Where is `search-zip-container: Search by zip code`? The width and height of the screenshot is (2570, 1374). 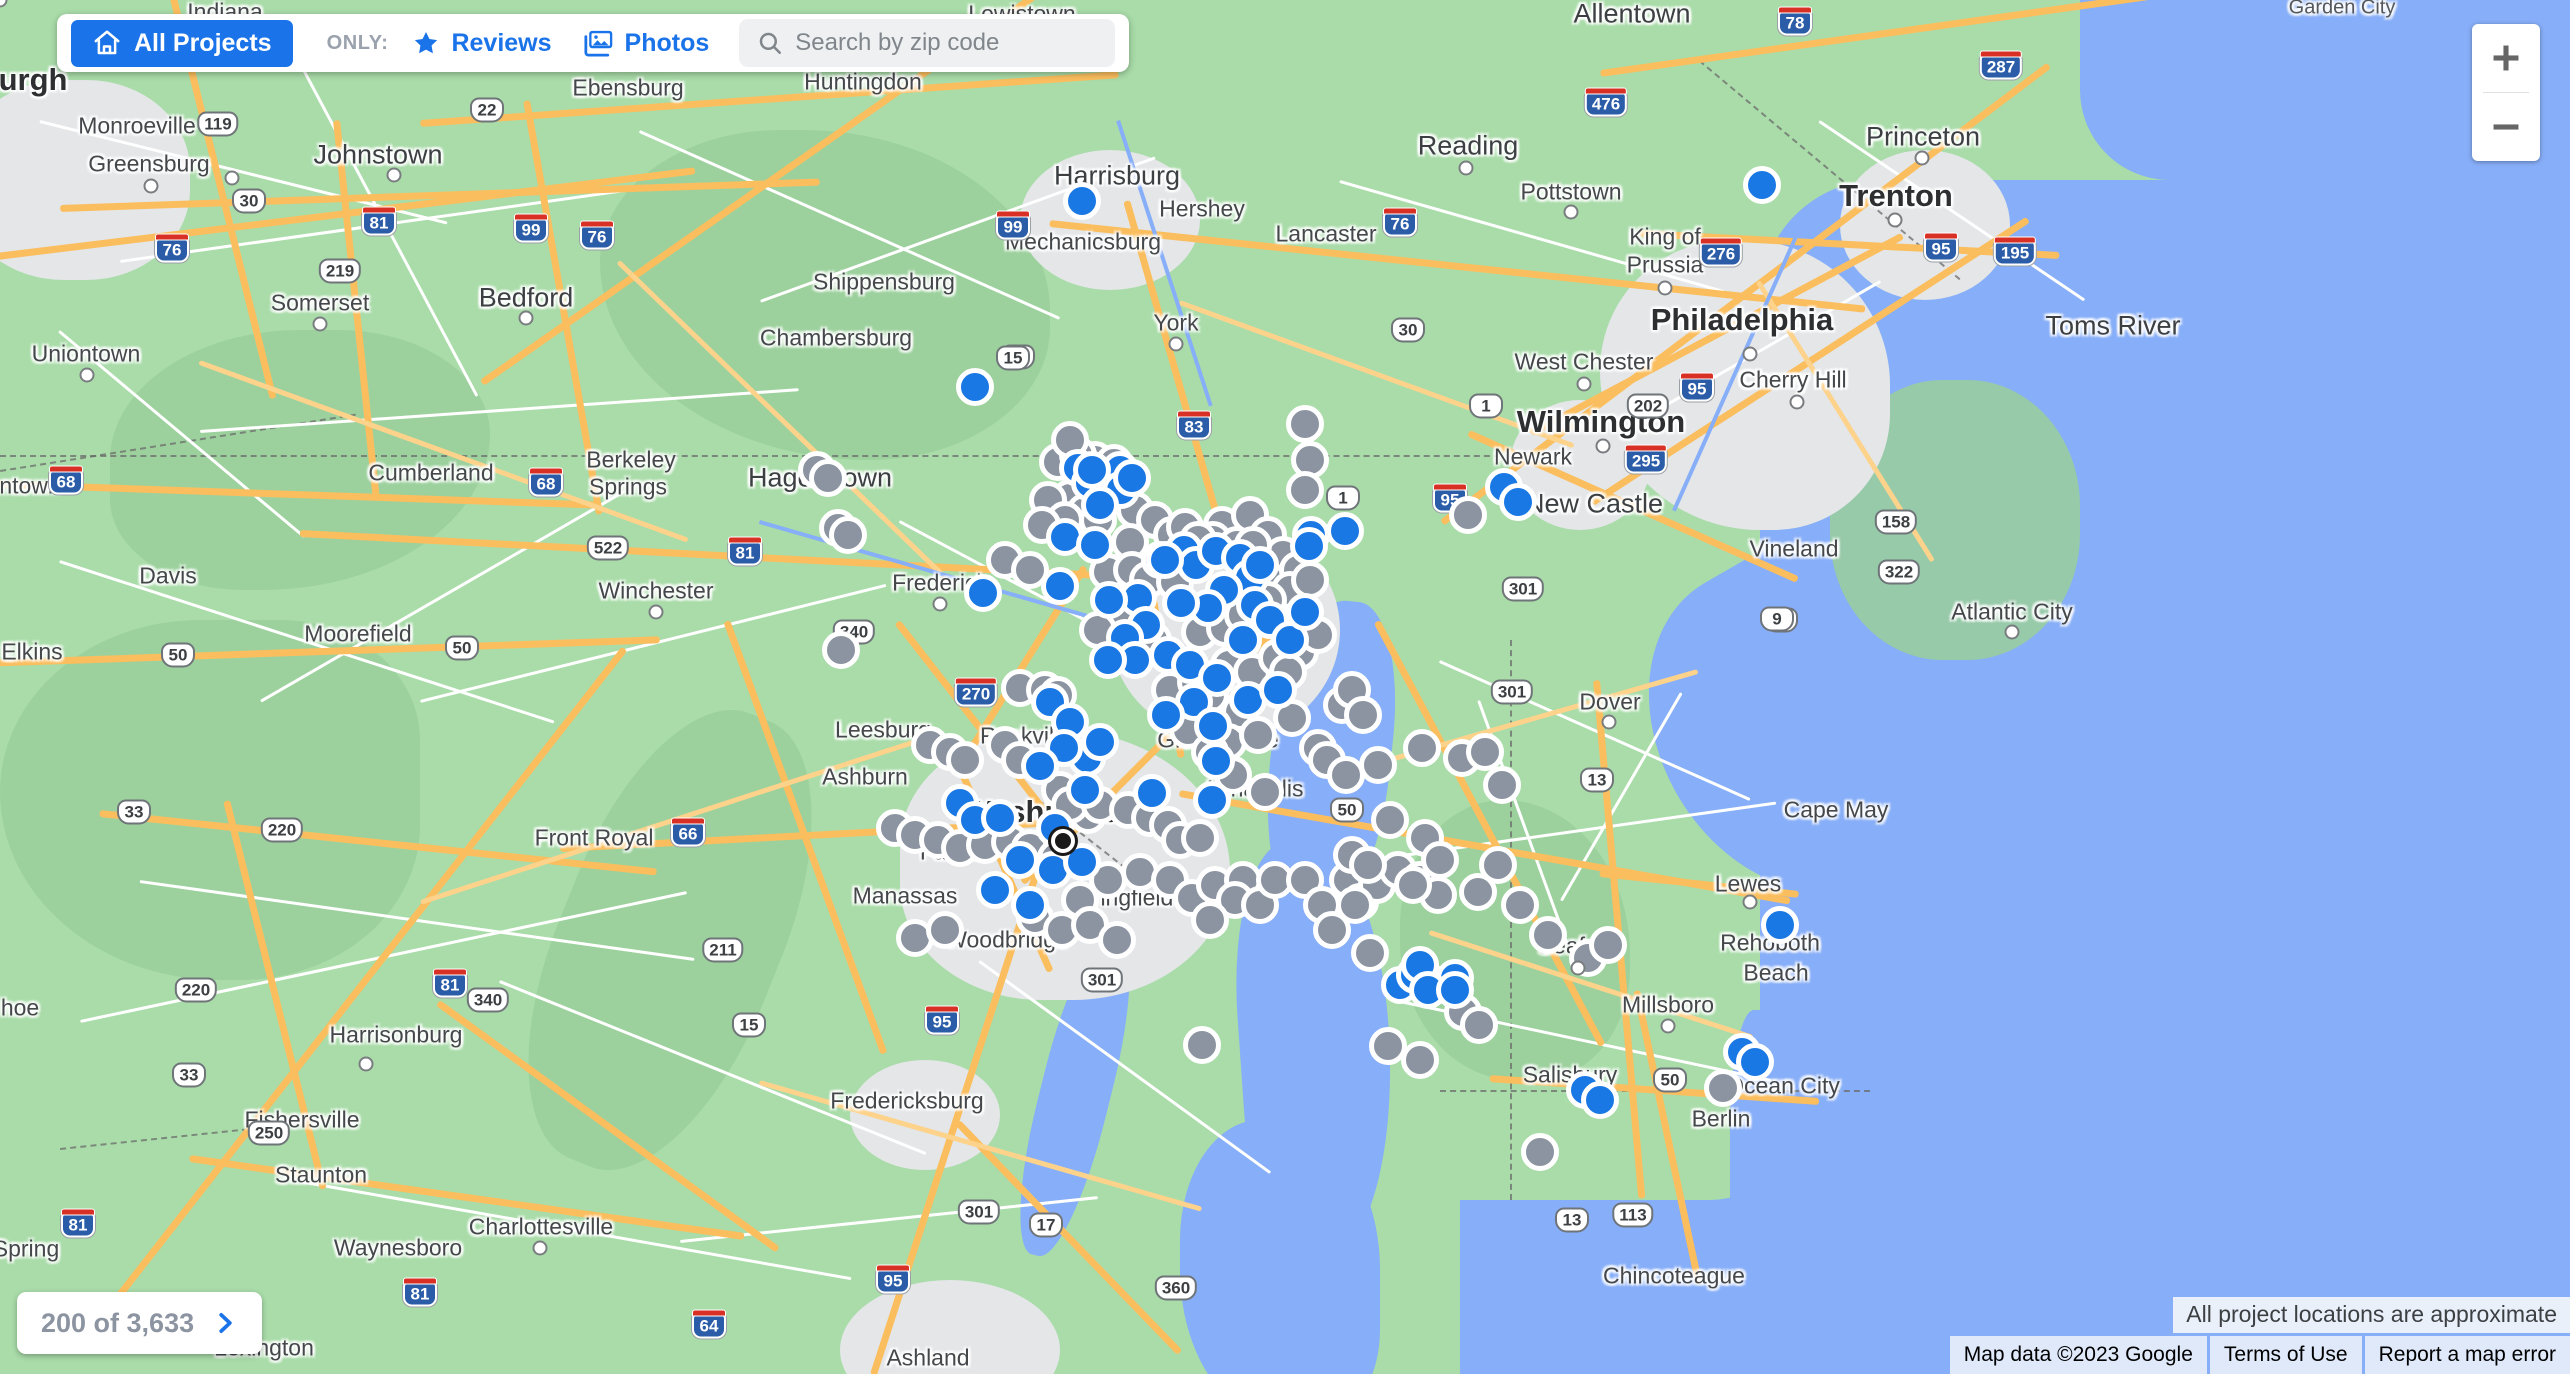 search-zip-container: Search by zip code is located at coordinates (927, 43).